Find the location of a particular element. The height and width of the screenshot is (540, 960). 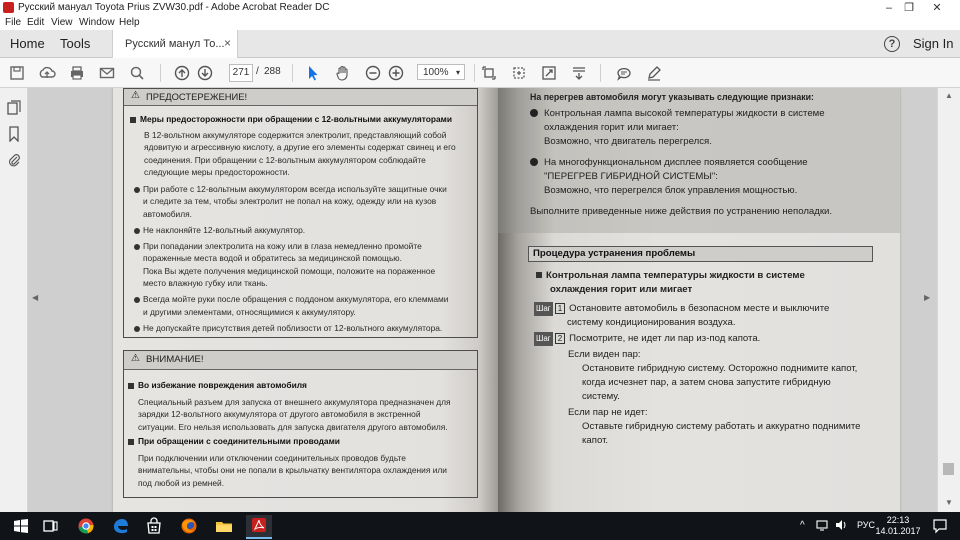

scroll-down-icon: ▼ is located at coordinates (949, 502).